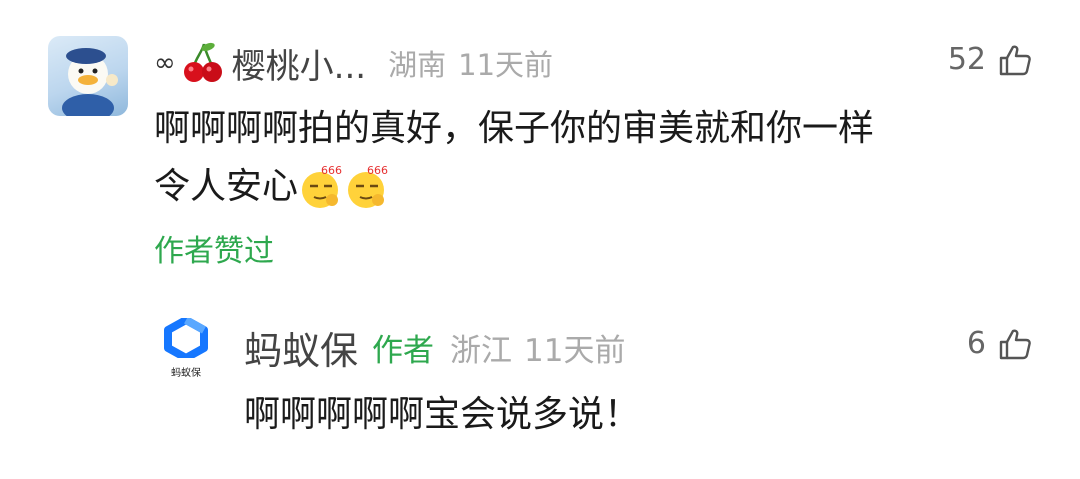 The image size is (1080, 479). Describe the element at coordinates (417, 65) in the screenshot. I see `comment-location: 湖南` at that location.